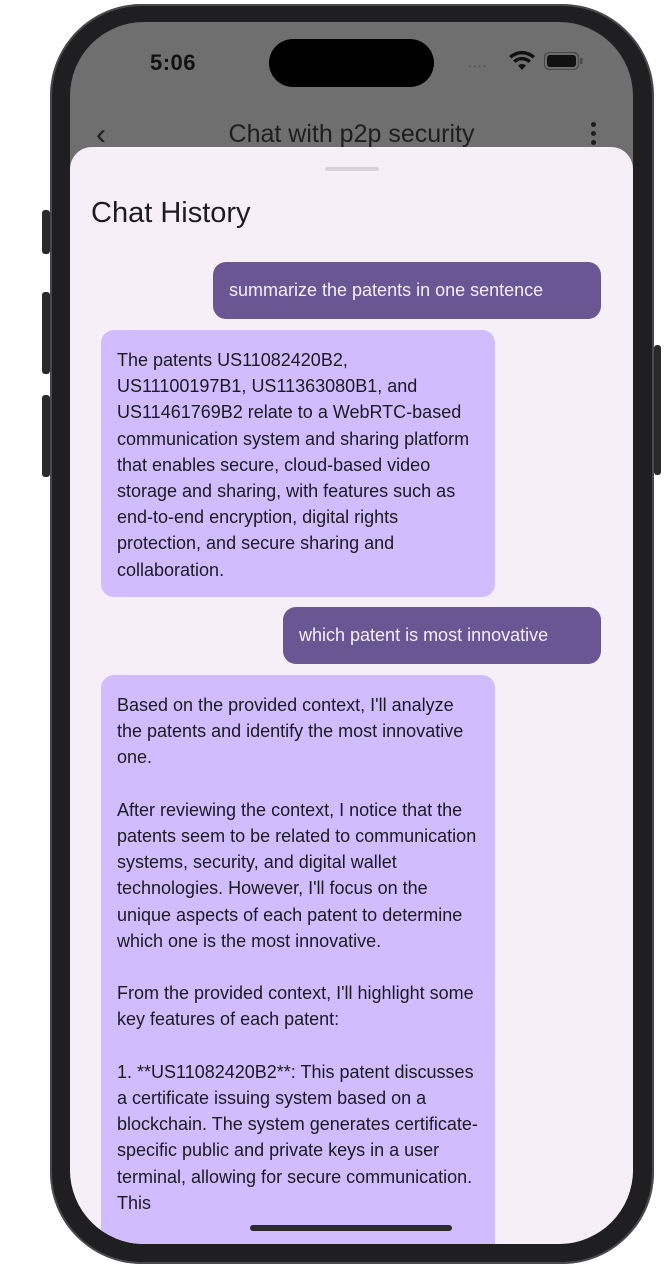  I want to click on silent-switch, so click(46, 232).